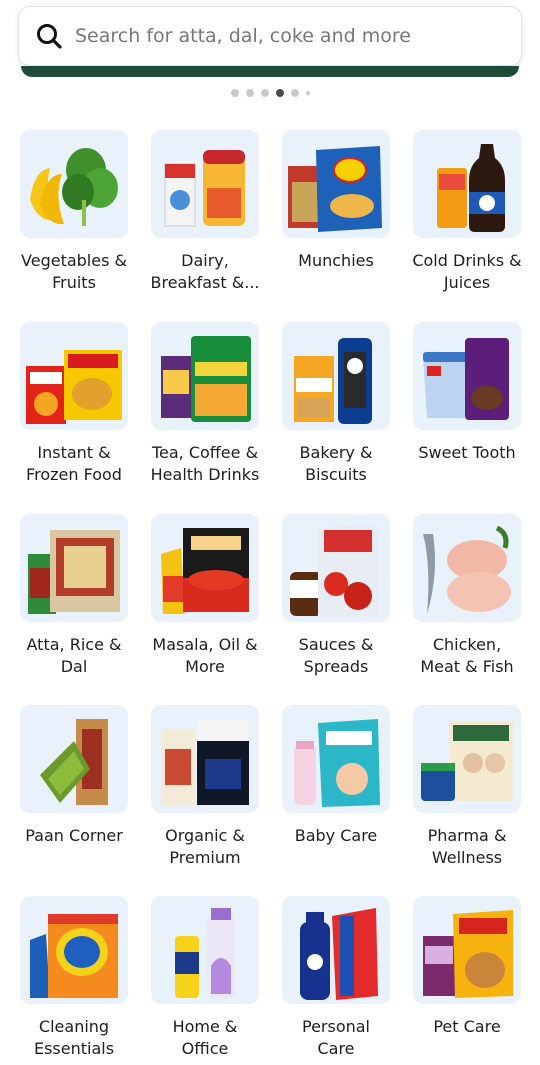  What do you see at coordinates (270, 71) in the screenshot?
I see `banner-carousel` at bounding box center [270, 71].